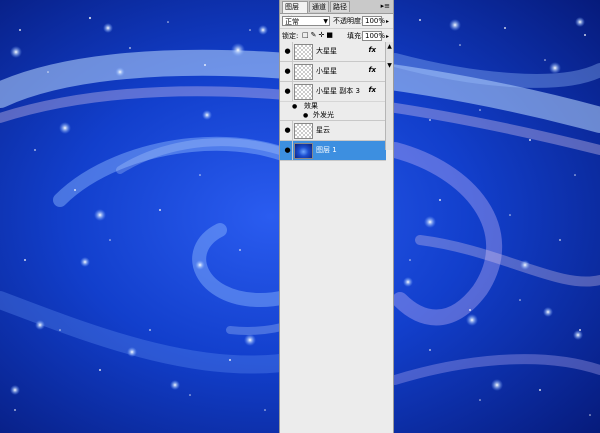 This screenshot has width=600, height=433. I want to click on layer-effect-item: ● 外发光, so click(333, 116).